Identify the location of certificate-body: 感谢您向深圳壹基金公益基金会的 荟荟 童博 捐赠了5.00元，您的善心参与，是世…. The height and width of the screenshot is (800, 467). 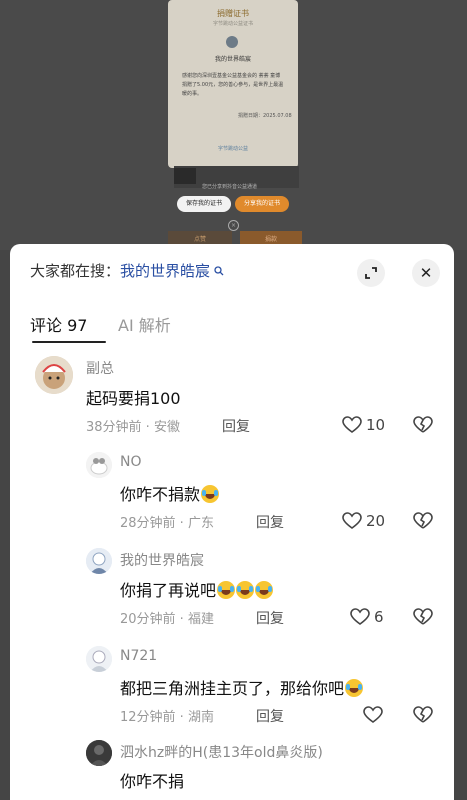
(233, 85).